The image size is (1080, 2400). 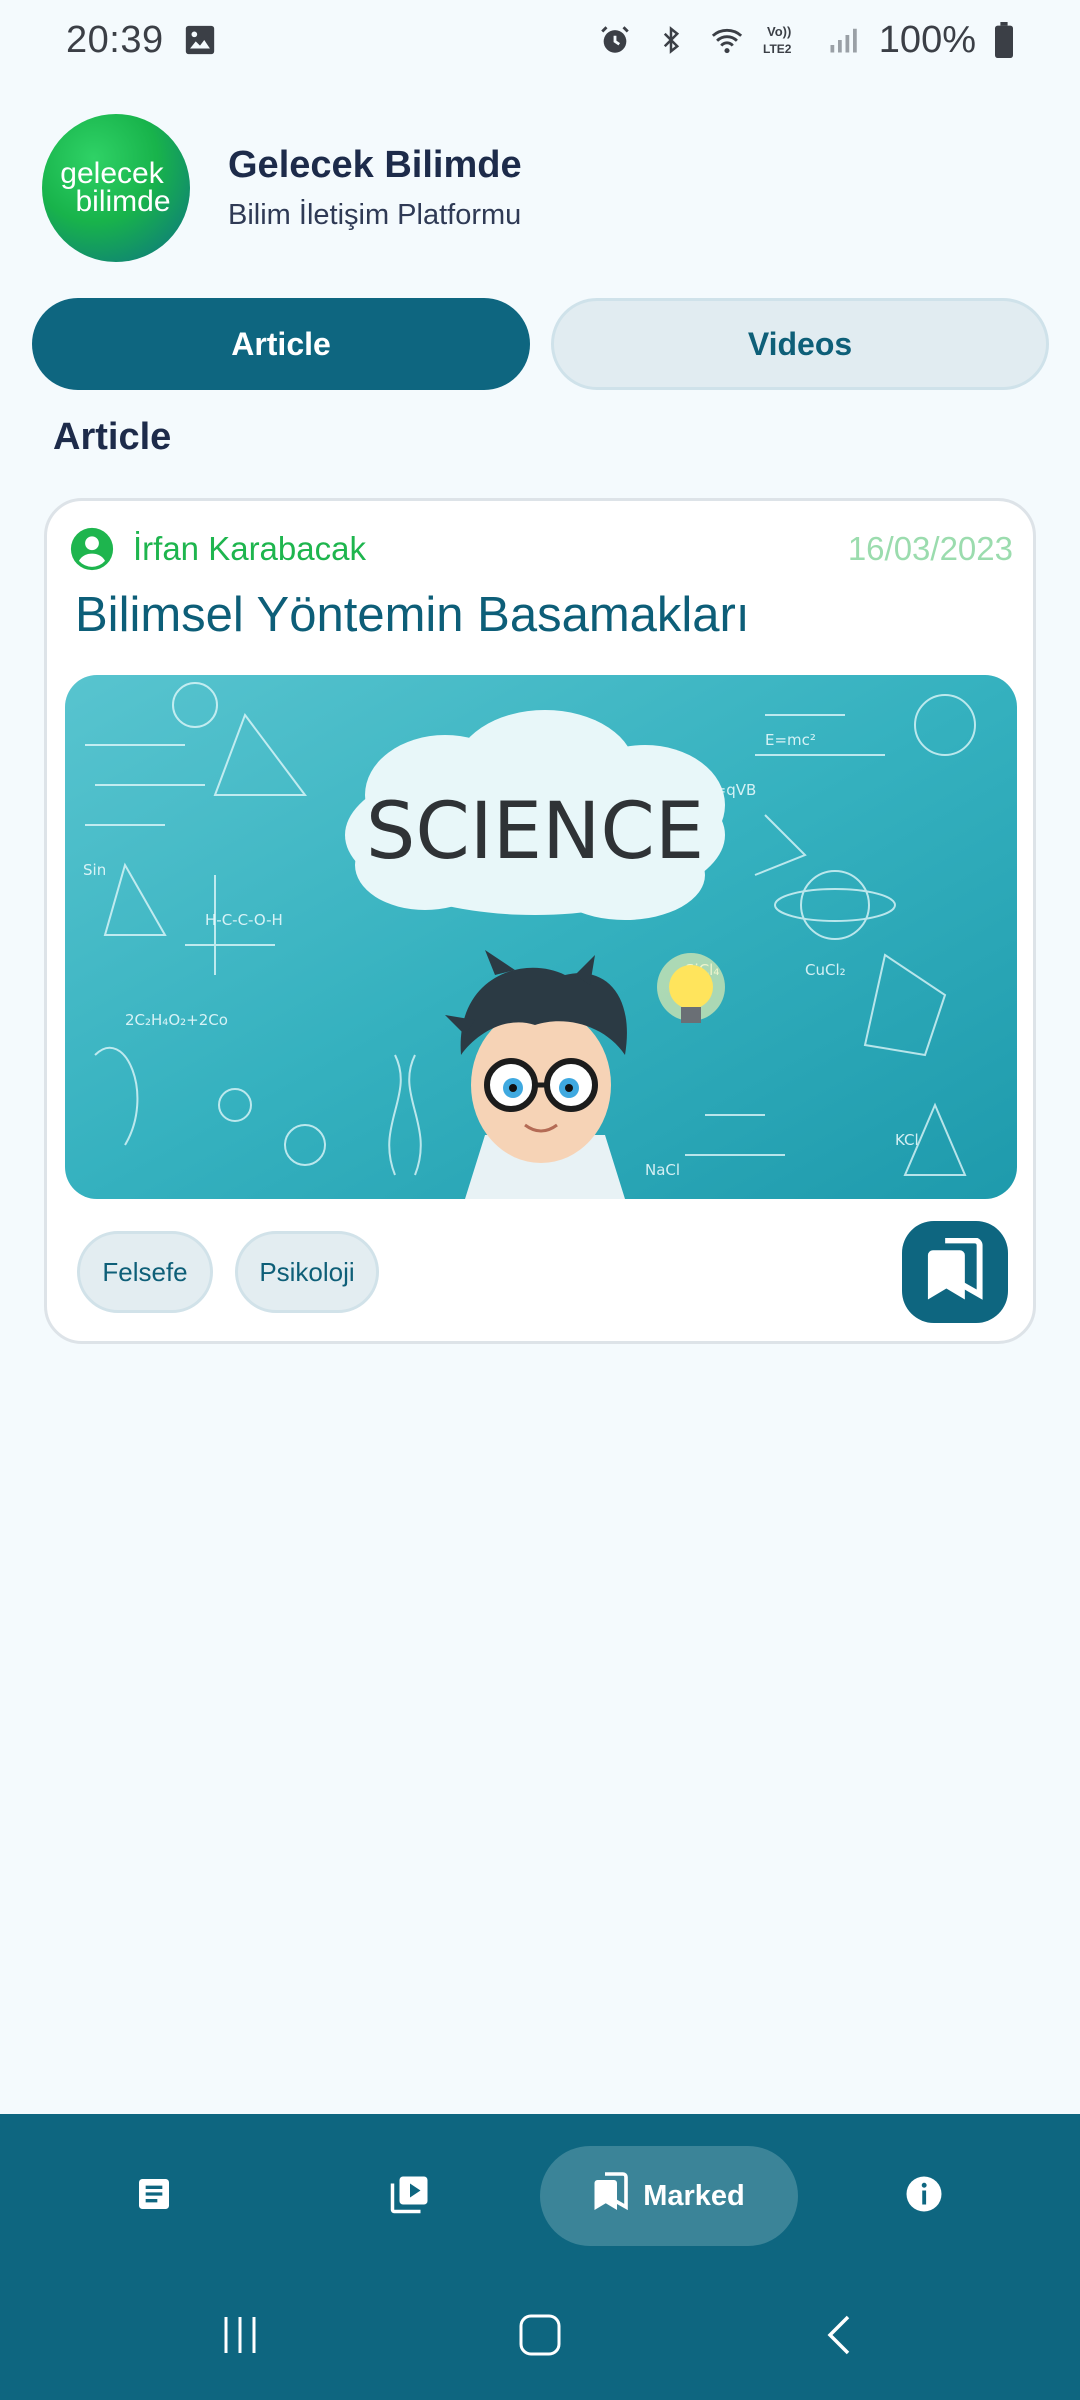 I want to click on author-row: İrfan Karabacak 16/03/2023, so click(x=541, y=549).